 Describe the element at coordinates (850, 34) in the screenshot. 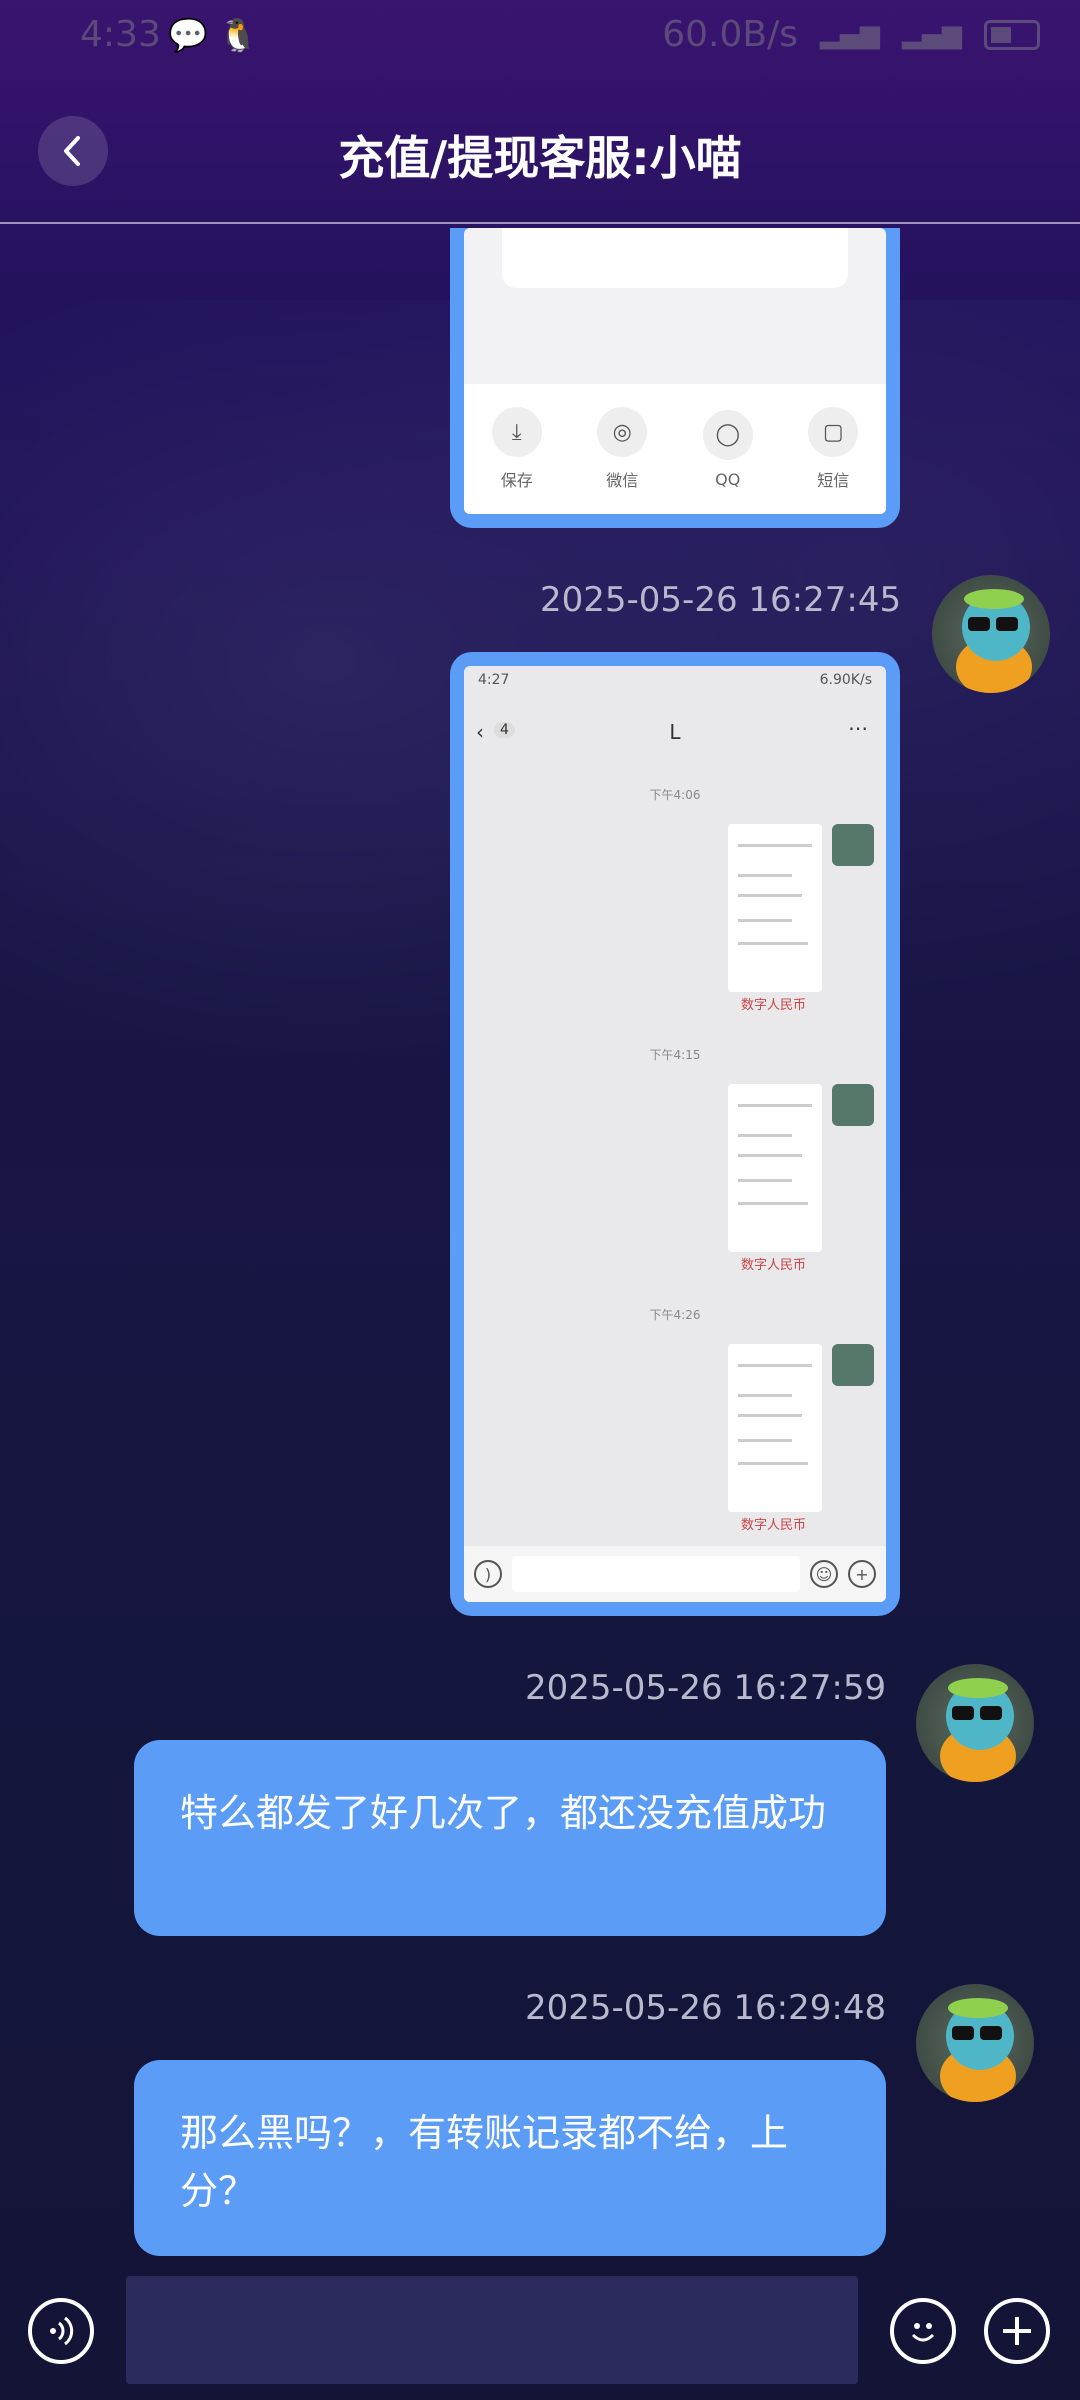

I see `signal-icon: ▂▄▆` at that location.